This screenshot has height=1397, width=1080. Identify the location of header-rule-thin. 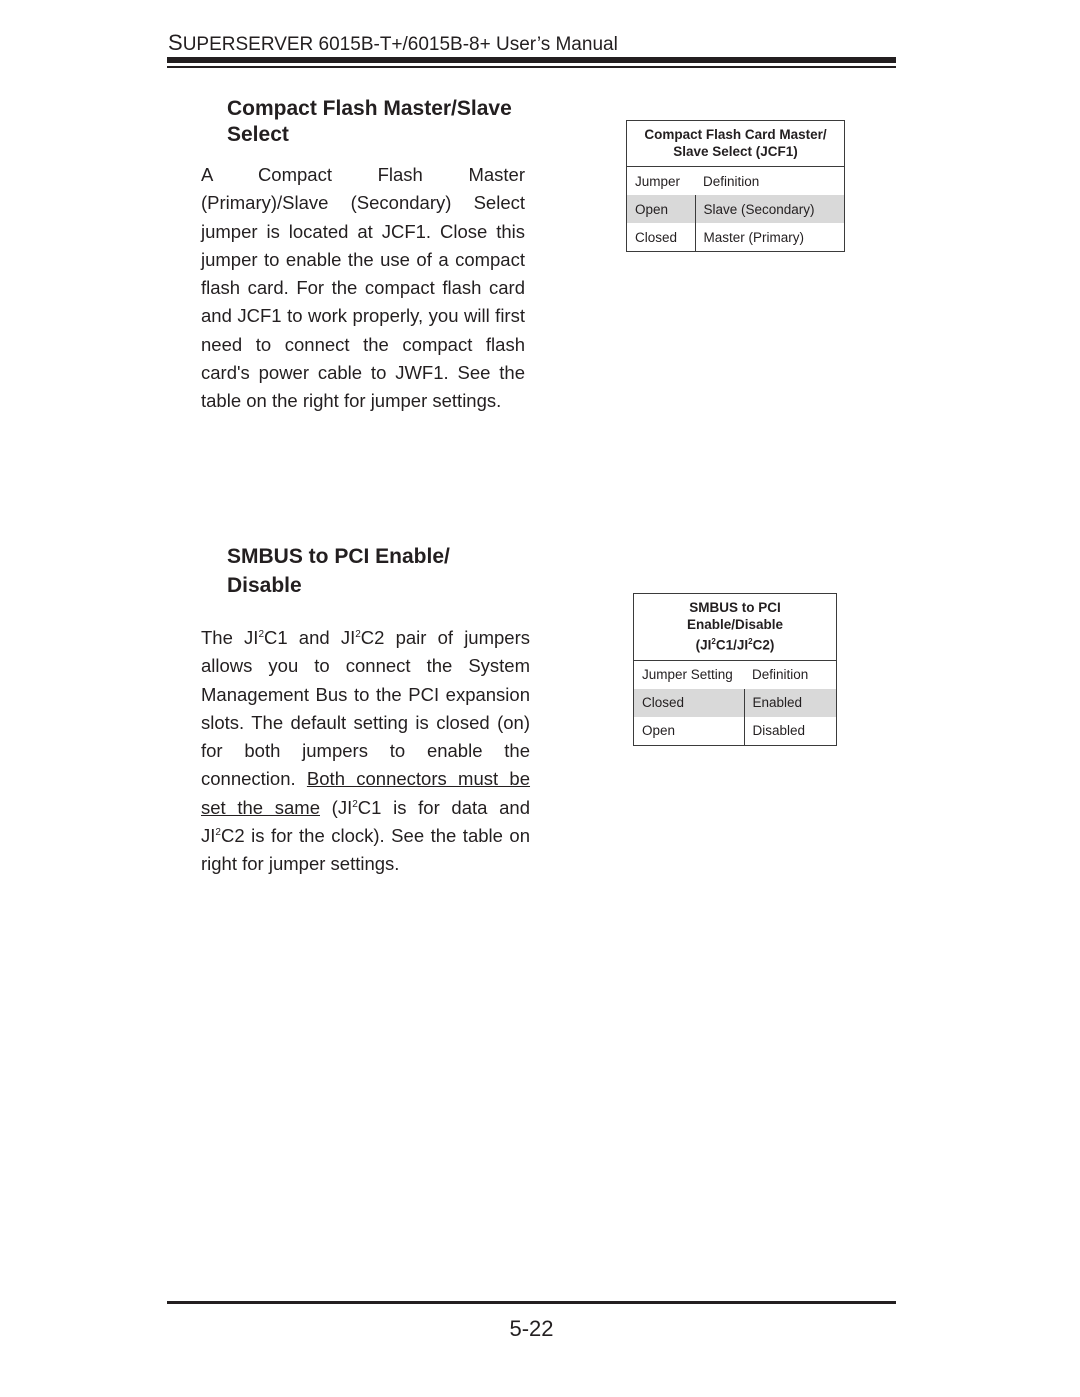
(531, 67).